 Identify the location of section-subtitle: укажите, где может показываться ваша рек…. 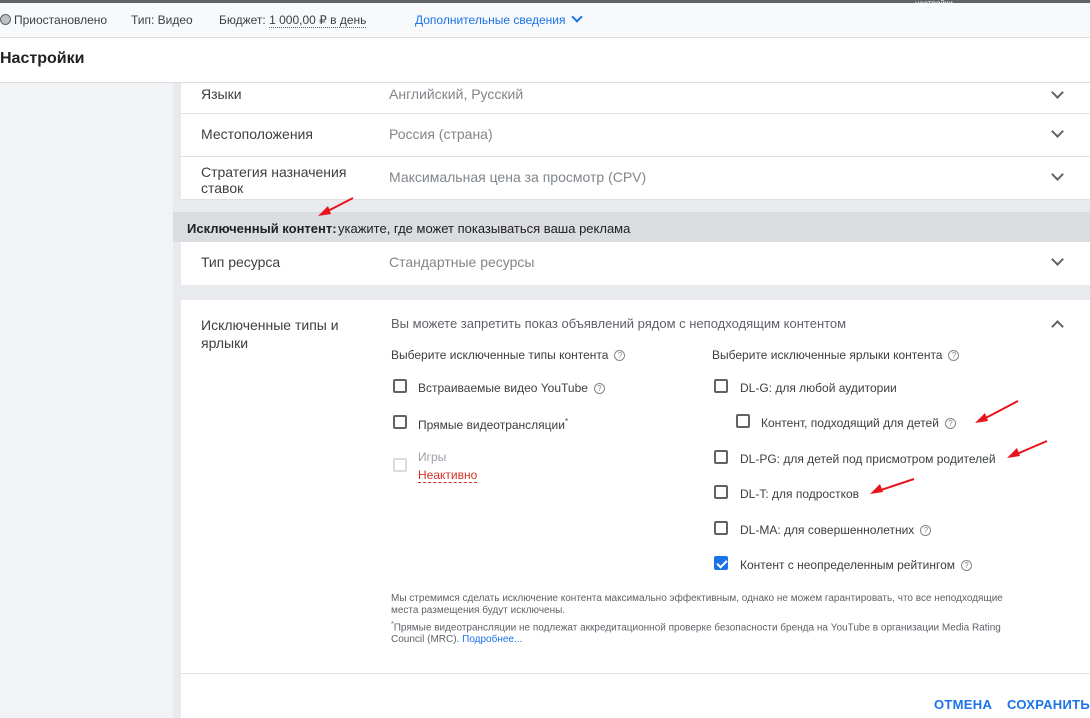
(484, 228).